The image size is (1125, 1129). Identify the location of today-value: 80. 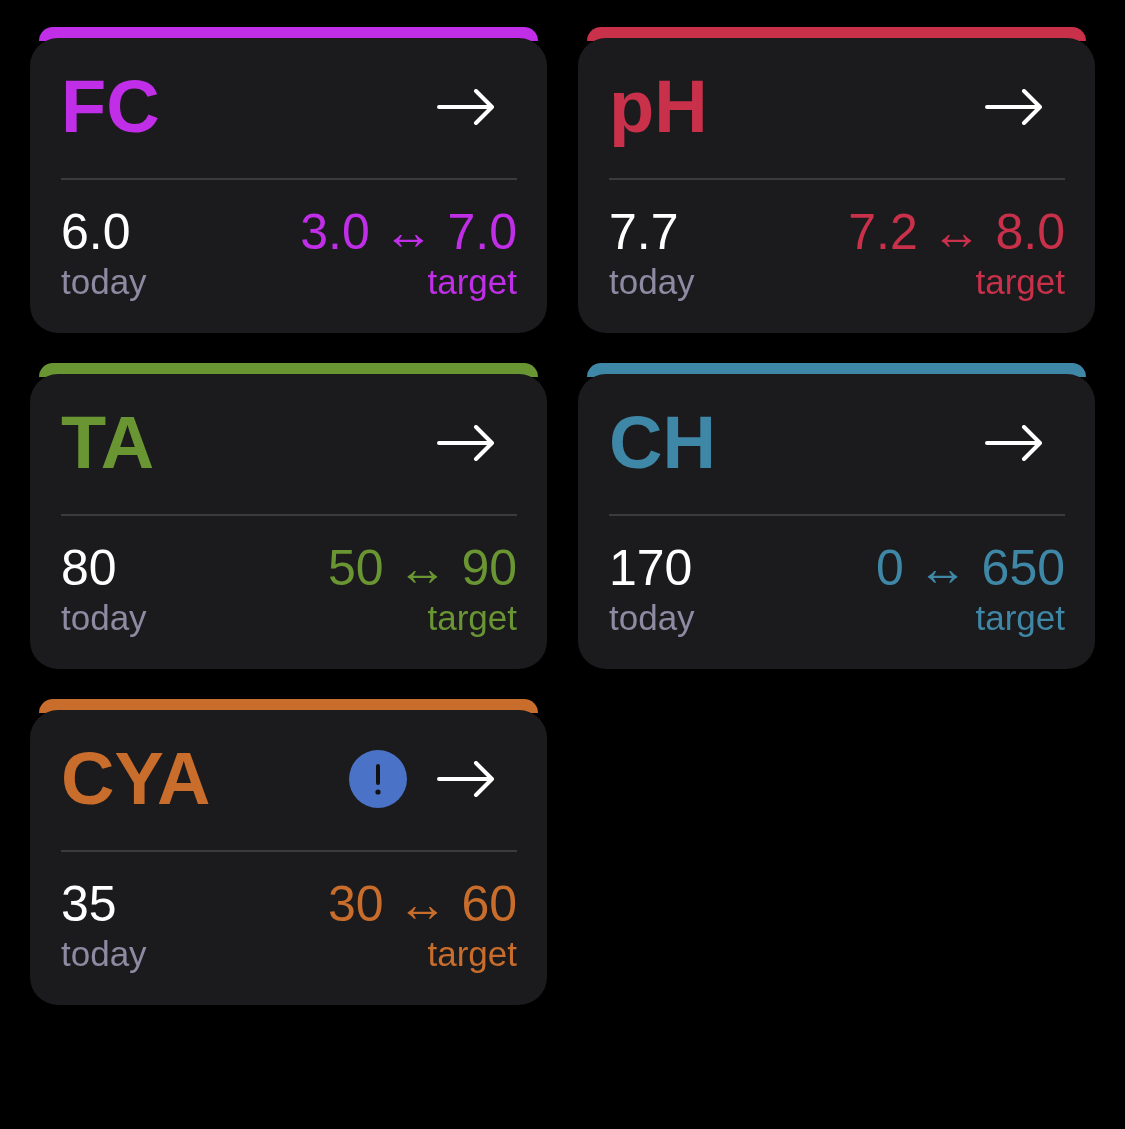
(89, 568).